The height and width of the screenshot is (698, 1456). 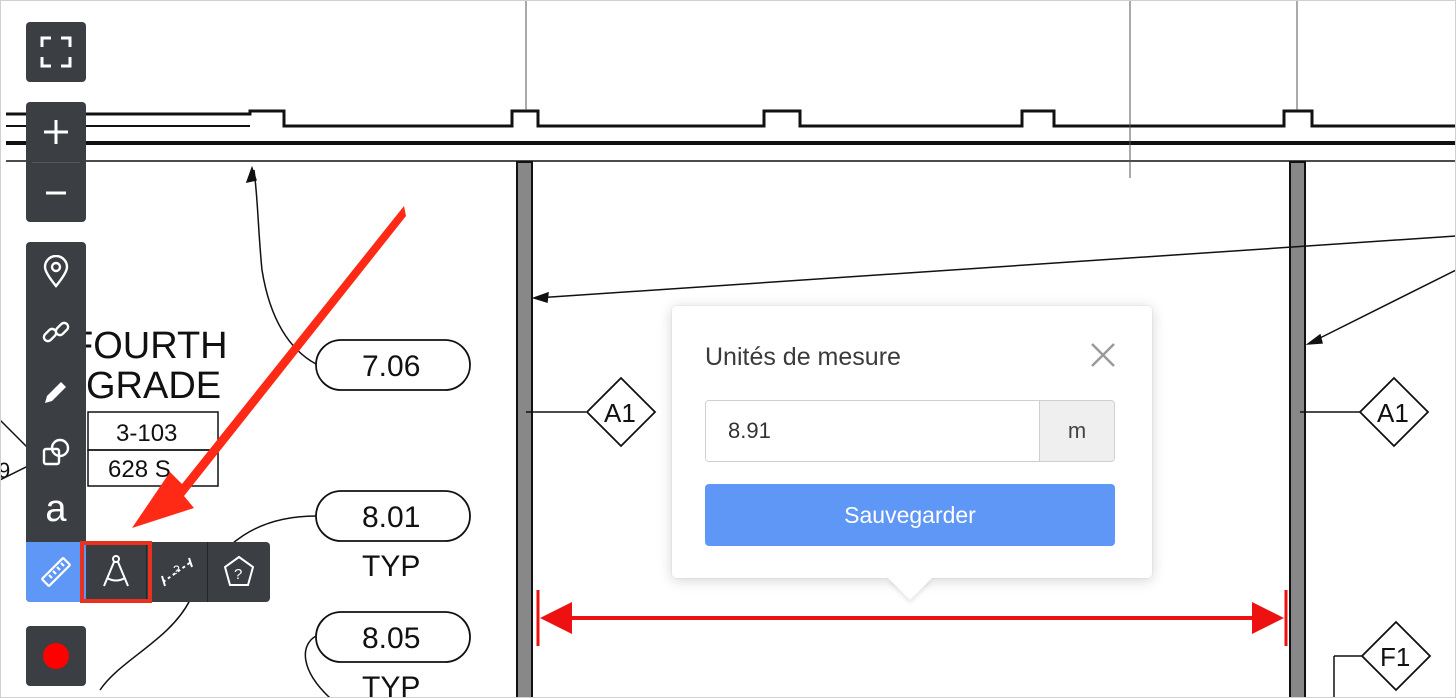 I want to click on record-button, so click(x=56, y=656).